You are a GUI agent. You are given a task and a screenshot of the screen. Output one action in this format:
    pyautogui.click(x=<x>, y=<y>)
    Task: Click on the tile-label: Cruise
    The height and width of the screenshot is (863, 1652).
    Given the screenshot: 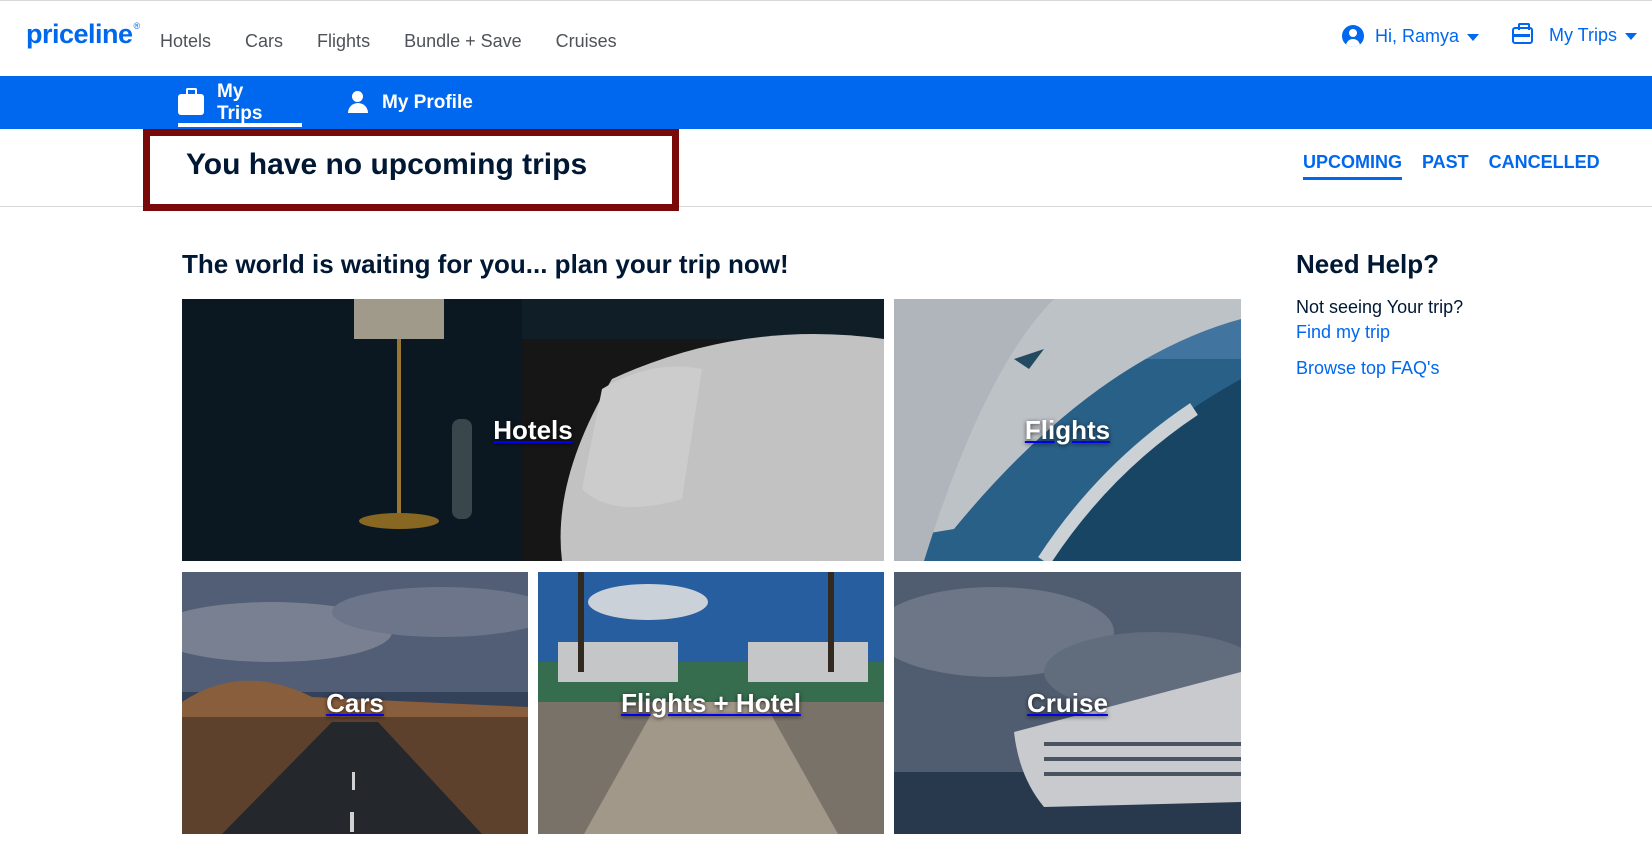 What is the action you would take?
    pyautogui.click(x=1067, y=702)
    